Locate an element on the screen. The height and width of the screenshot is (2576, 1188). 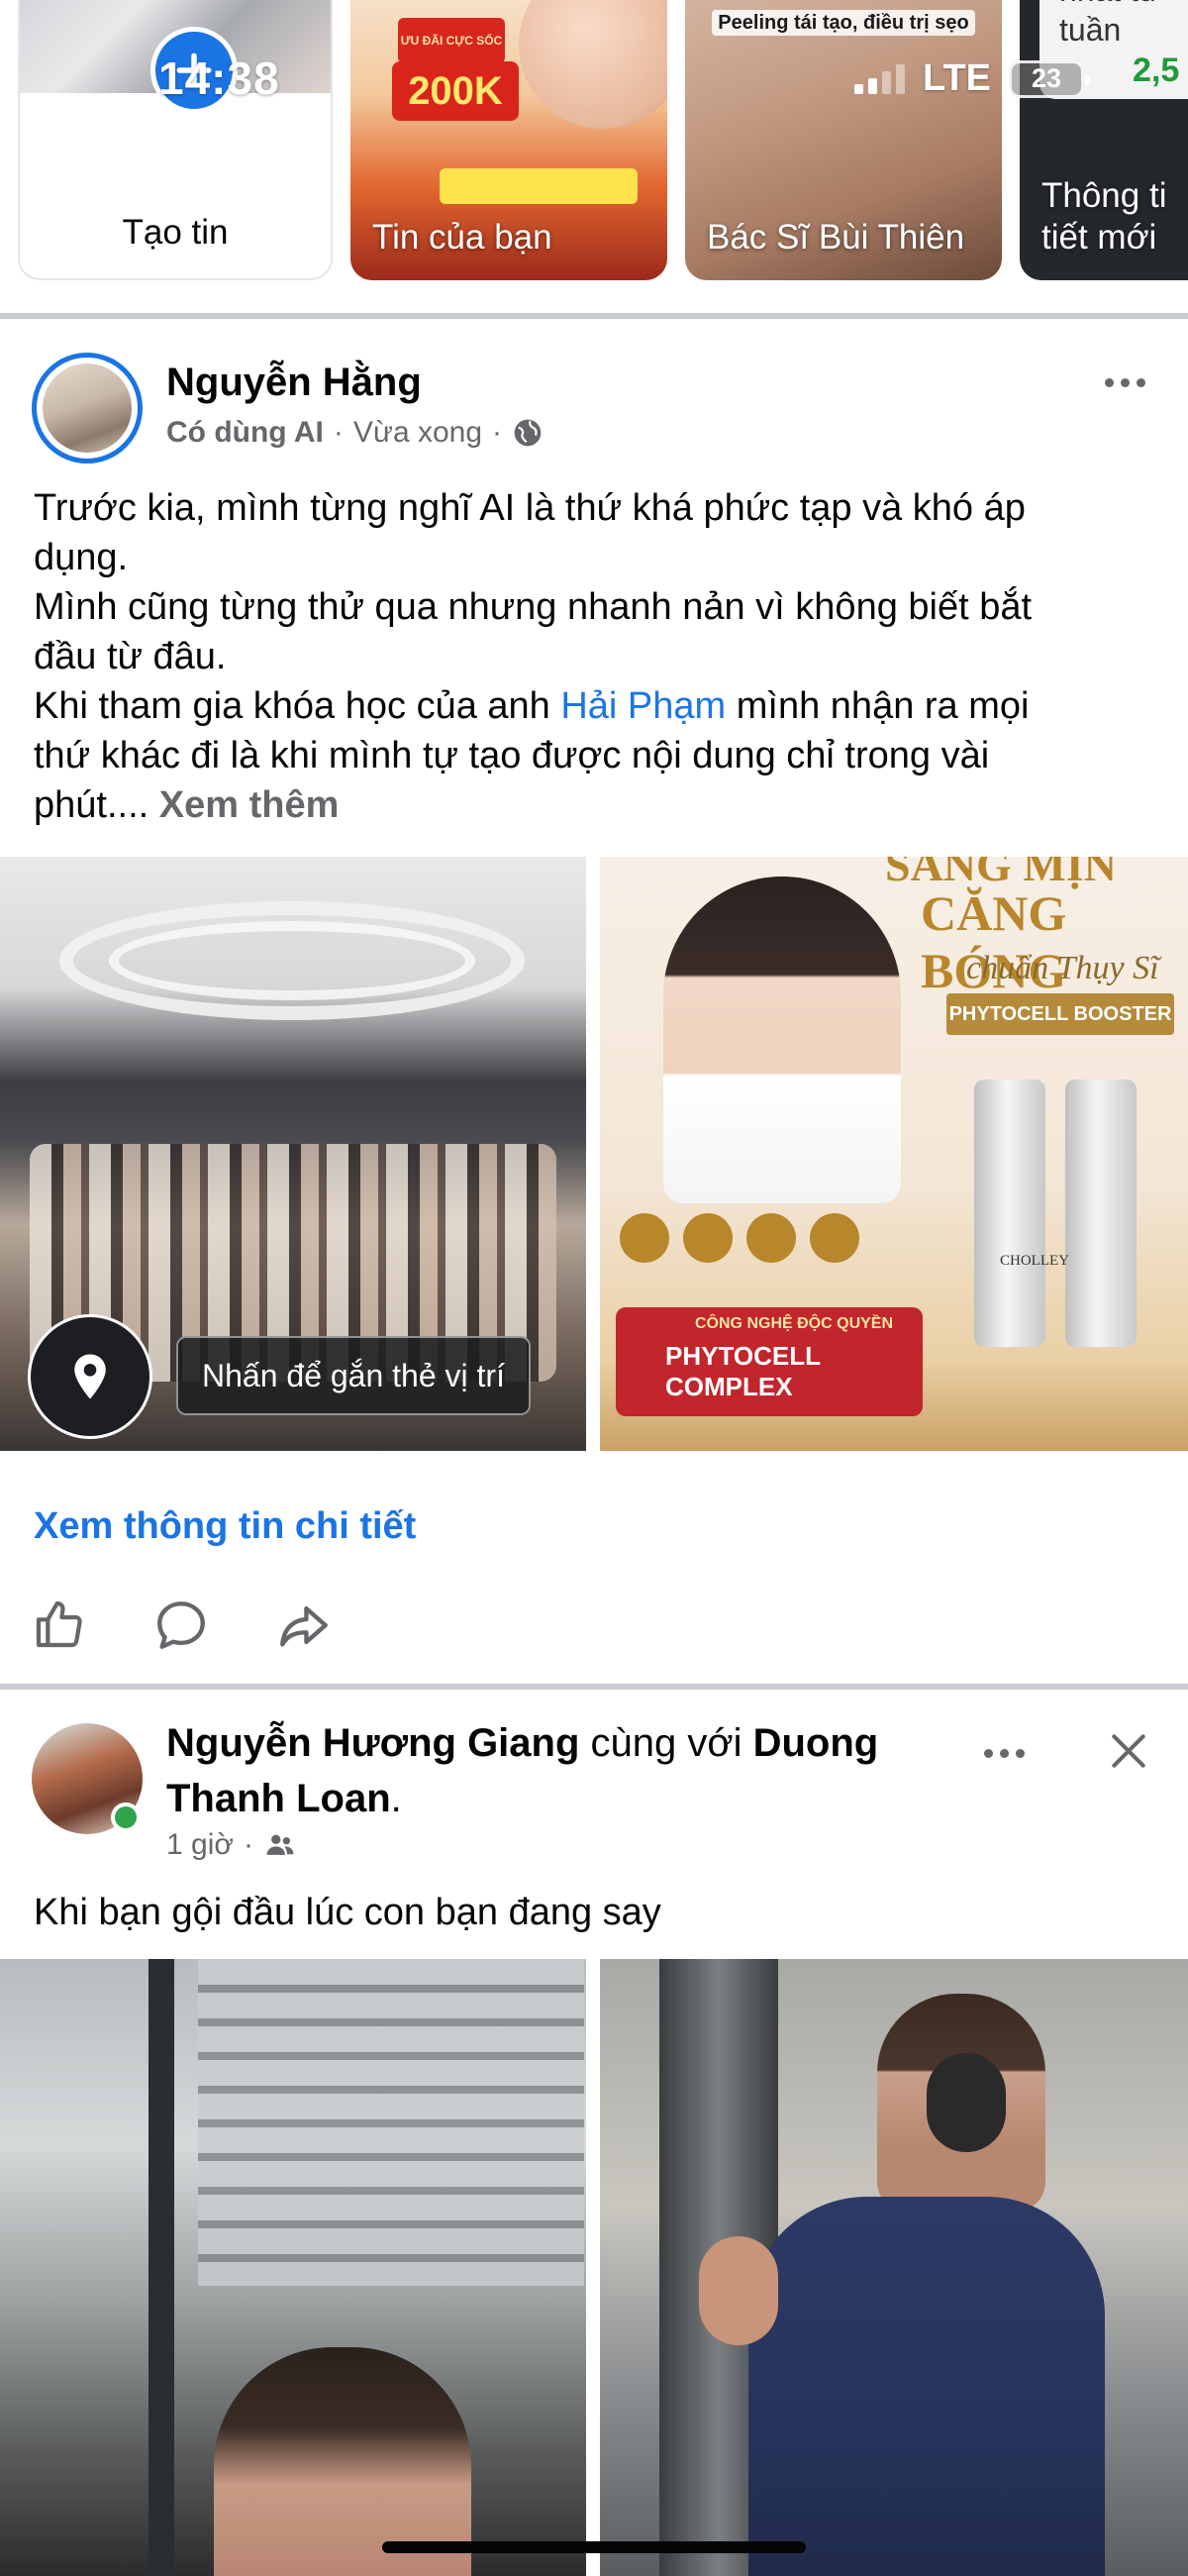
story-promo-badge: 200K is located at coordinates (455, 91).